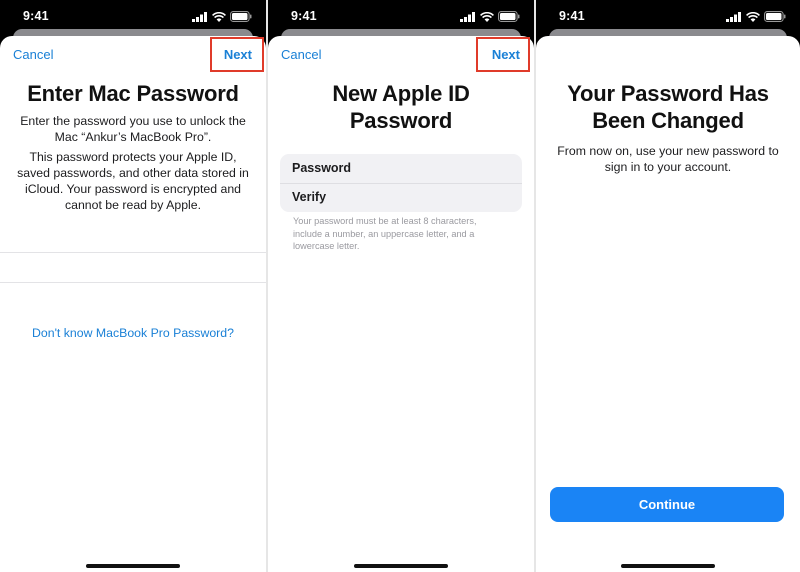  What do you see at coordinates (668, 167) in the screenshot?
I see `text-line: sign in to your account.` at bounding box center [668, 167].